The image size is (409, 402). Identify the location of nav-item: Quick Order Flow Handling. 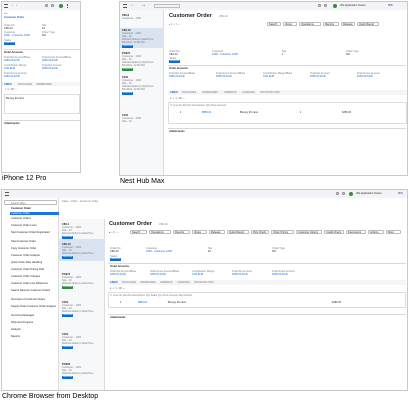
(26, 262).